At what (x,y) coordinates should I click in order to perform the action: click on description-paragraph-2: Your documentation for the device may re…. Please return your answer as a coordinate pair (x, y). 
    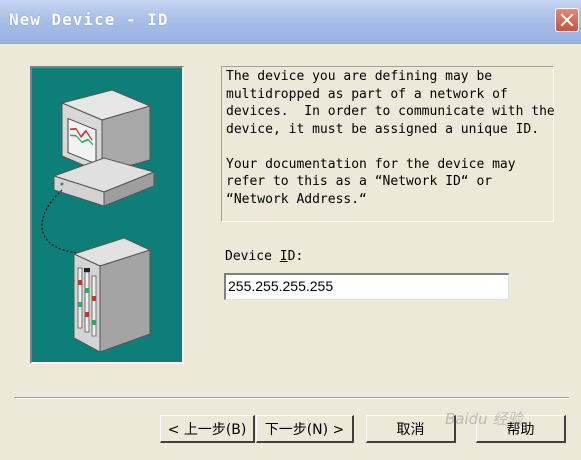
    Looking at the image, I should click on (371, 181).